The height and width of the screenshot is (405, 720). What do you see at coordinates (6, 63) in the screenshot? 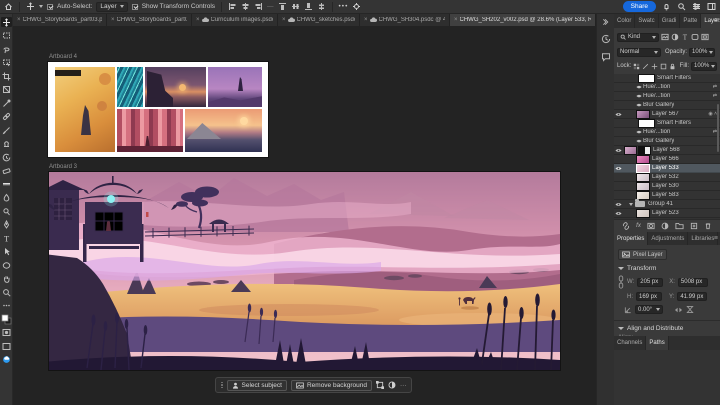
I see `object-selection-tool-icon` at bounding box center [6, 63].